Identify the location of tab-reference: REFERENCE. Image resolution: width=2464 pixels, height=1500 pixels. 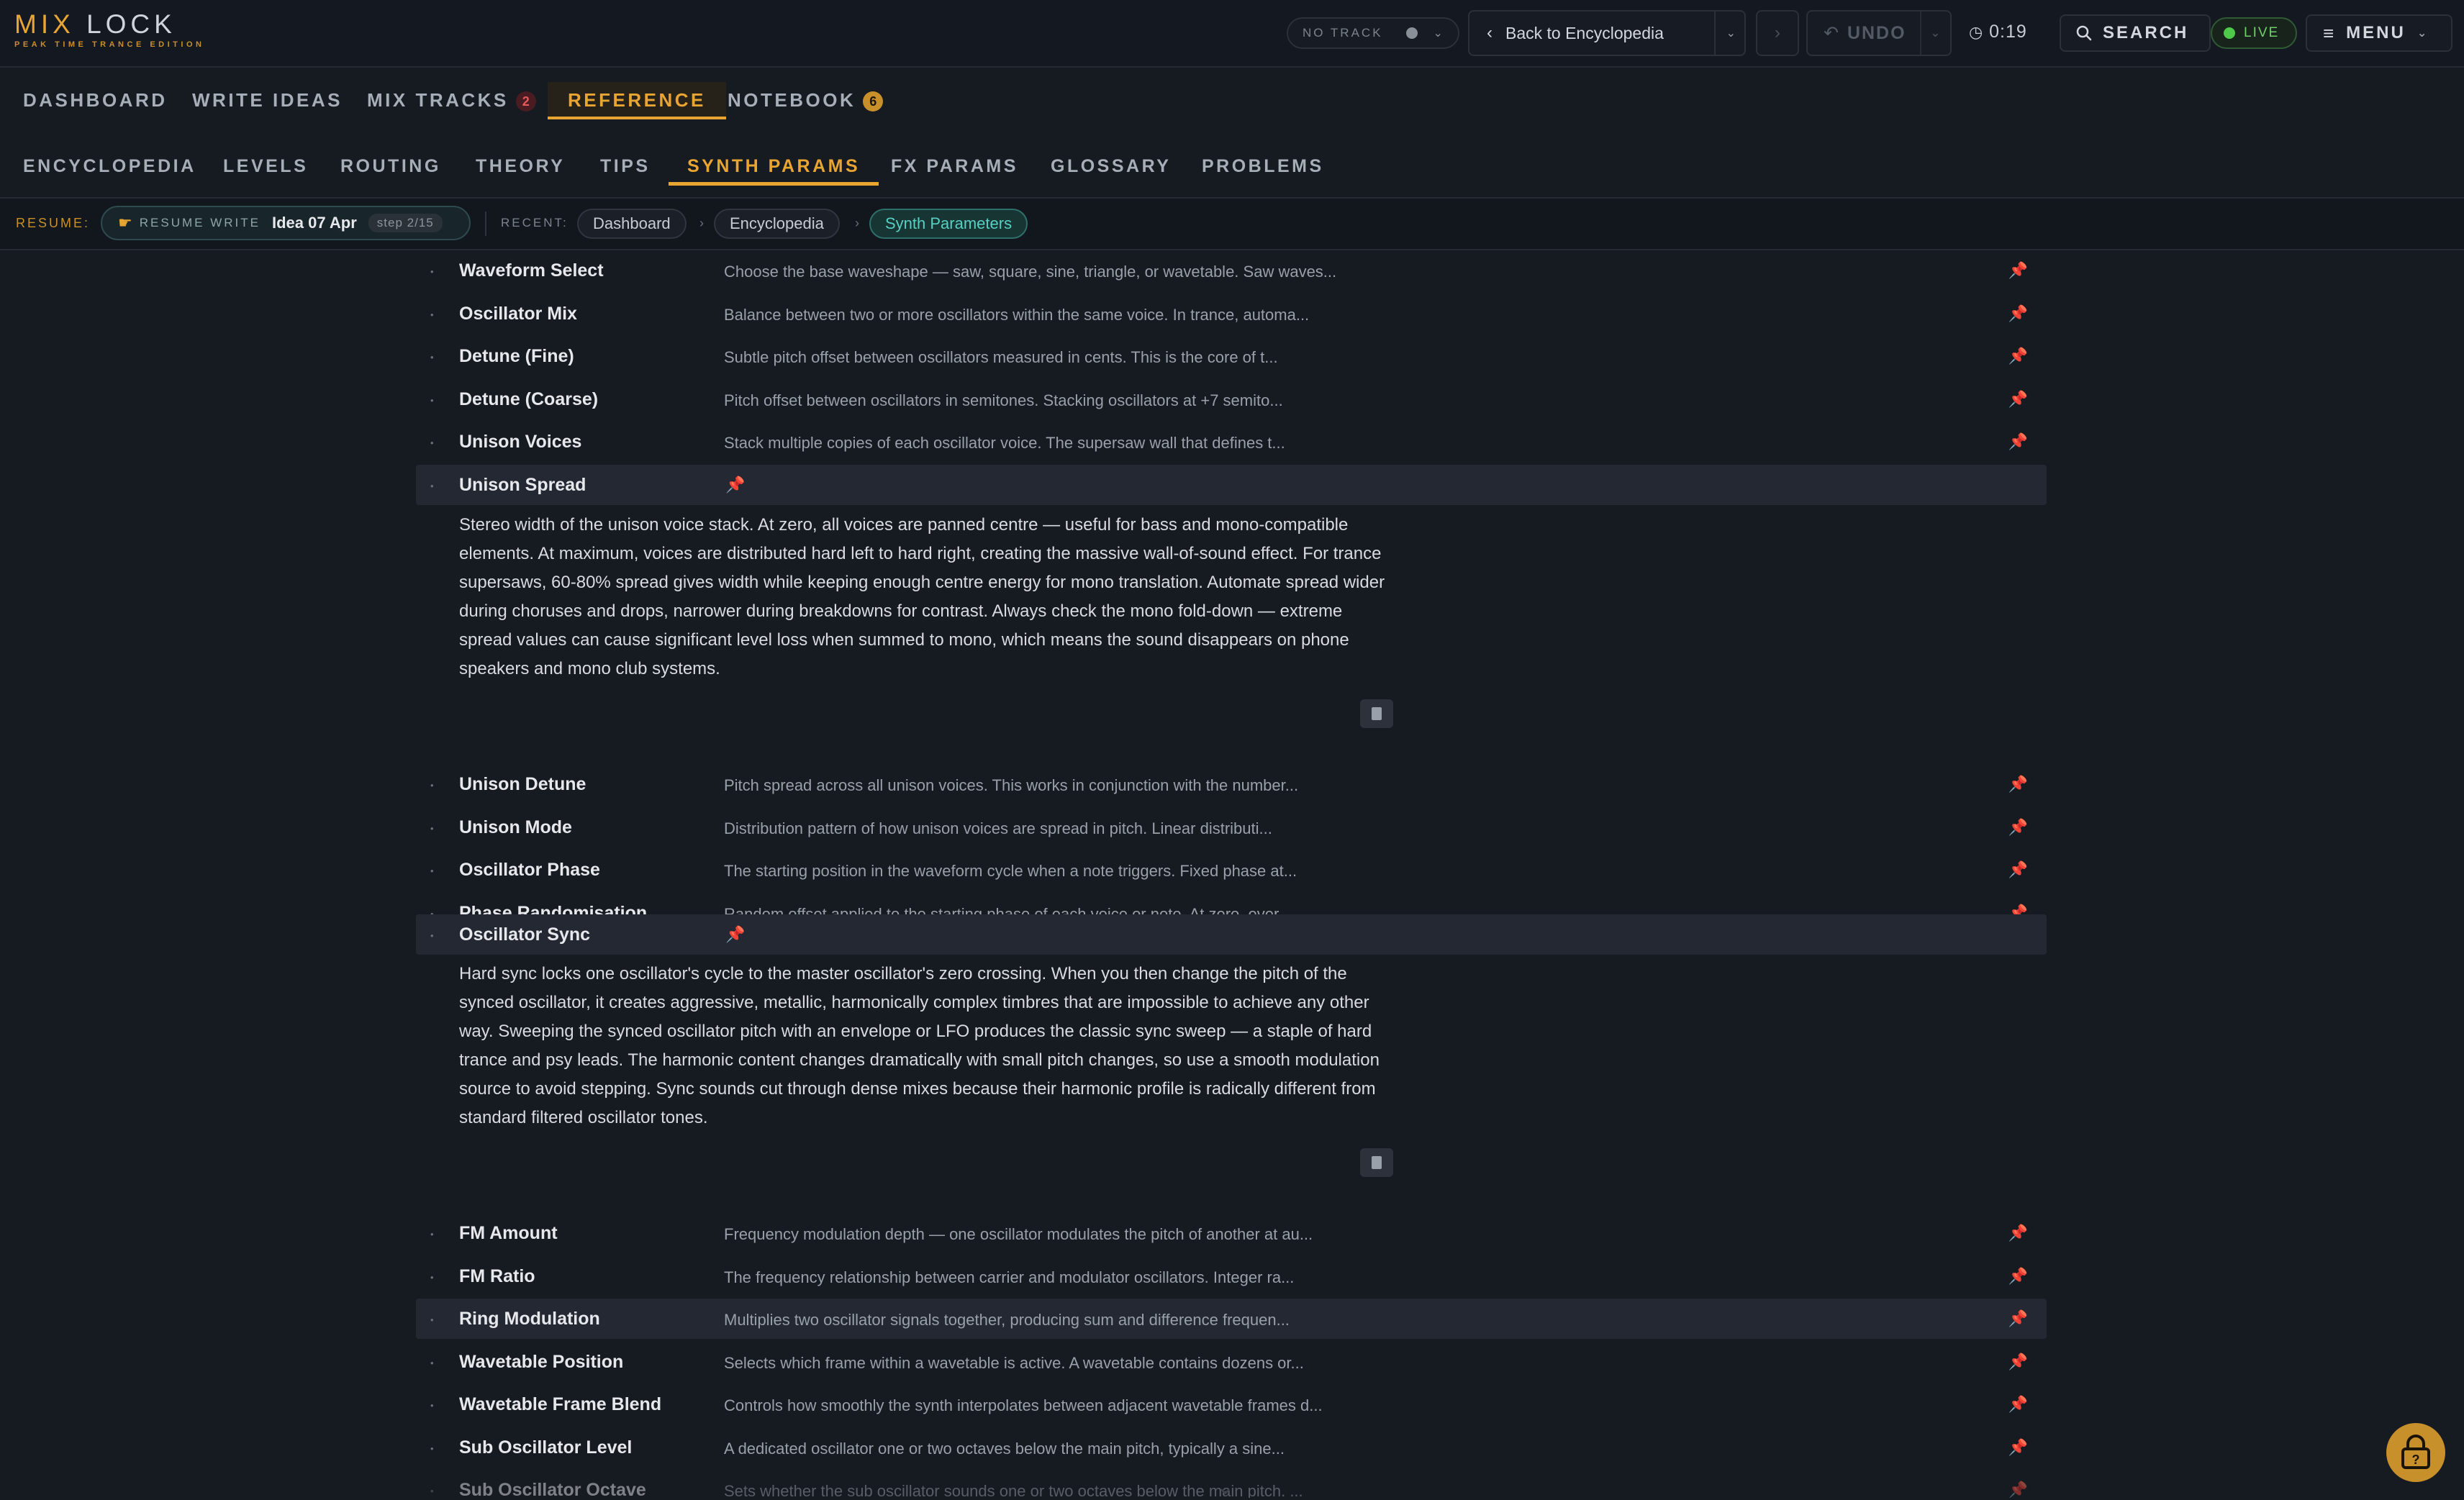
(637, 100).